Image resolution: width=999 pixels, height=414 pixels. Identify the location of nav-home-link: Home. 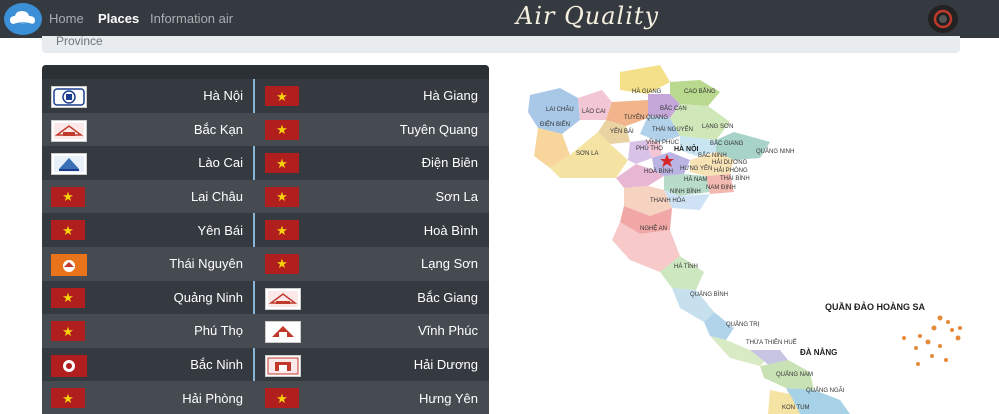
(66, 18).